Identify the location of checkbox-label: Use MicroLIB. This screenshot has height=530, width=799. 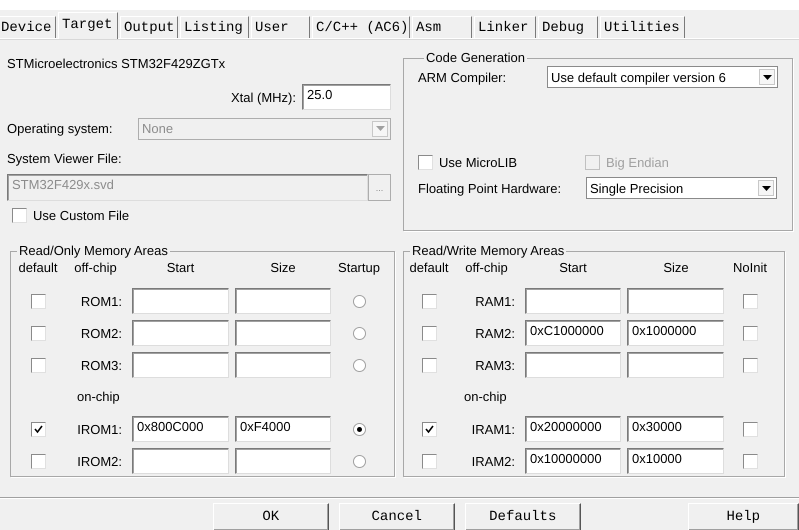
(478, 162).